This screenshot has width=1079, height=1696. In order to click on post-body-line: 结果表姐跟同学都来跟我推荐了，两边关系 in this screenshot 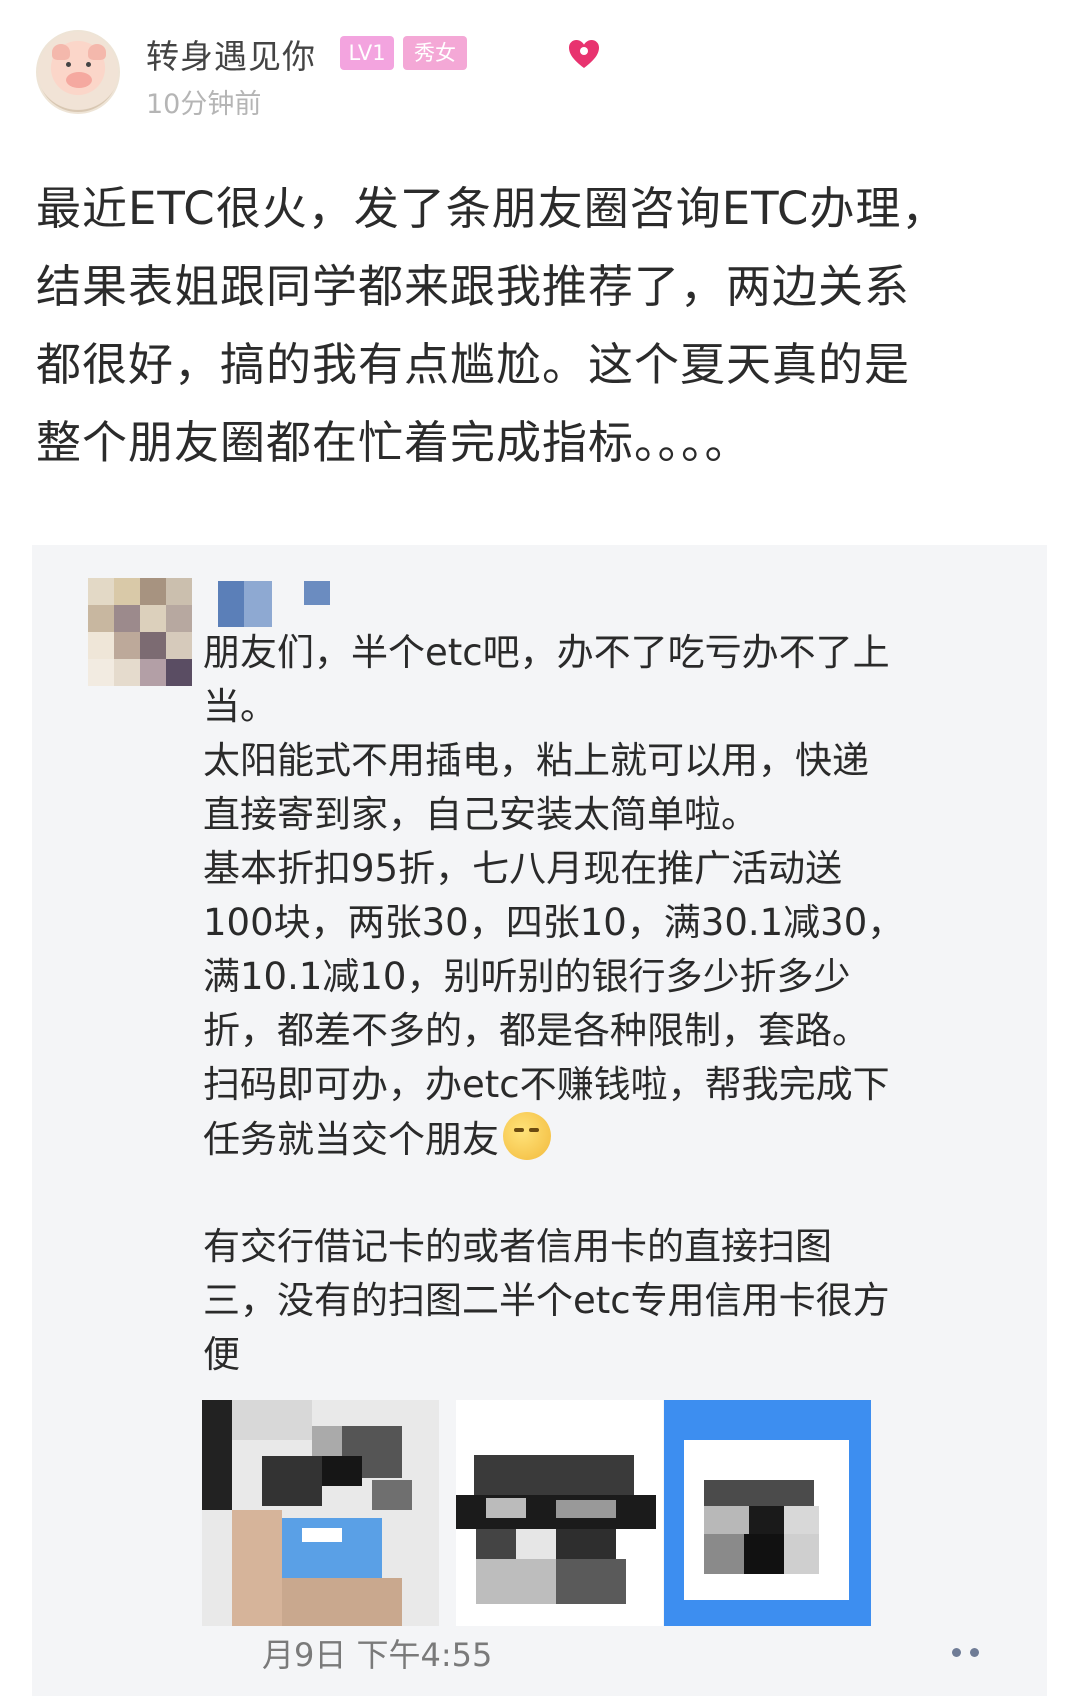, I will do `click(473, 286)`.